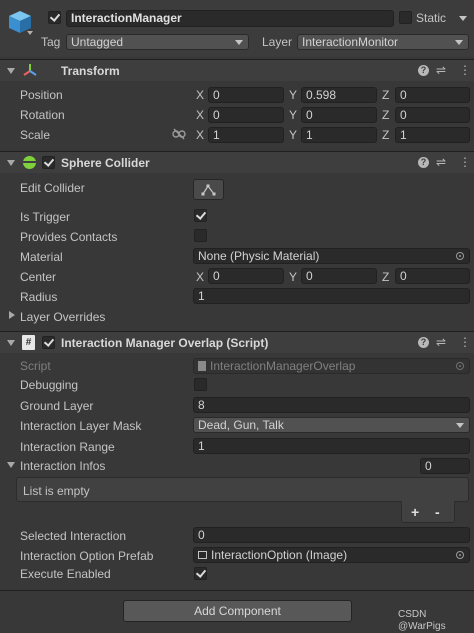  Describe the element at coordinates (331, 446) in the screenshot. I see `interaction-range-field: 1` at that location.